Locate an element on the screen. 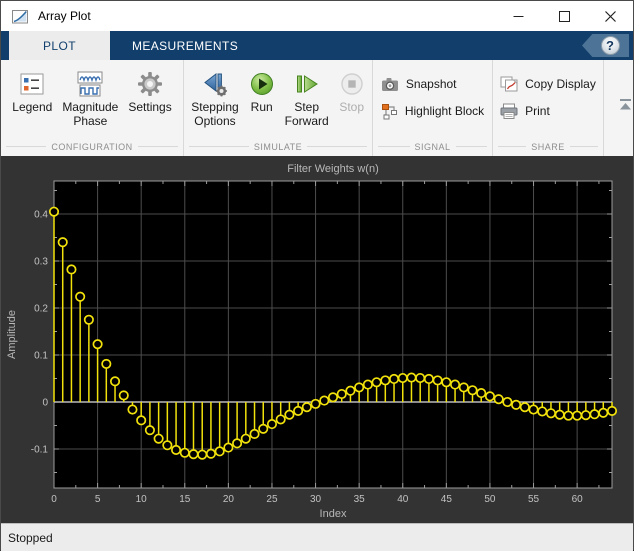  magnitude-phase-button: Magnitude Phase is located at coordinates (90, 97).